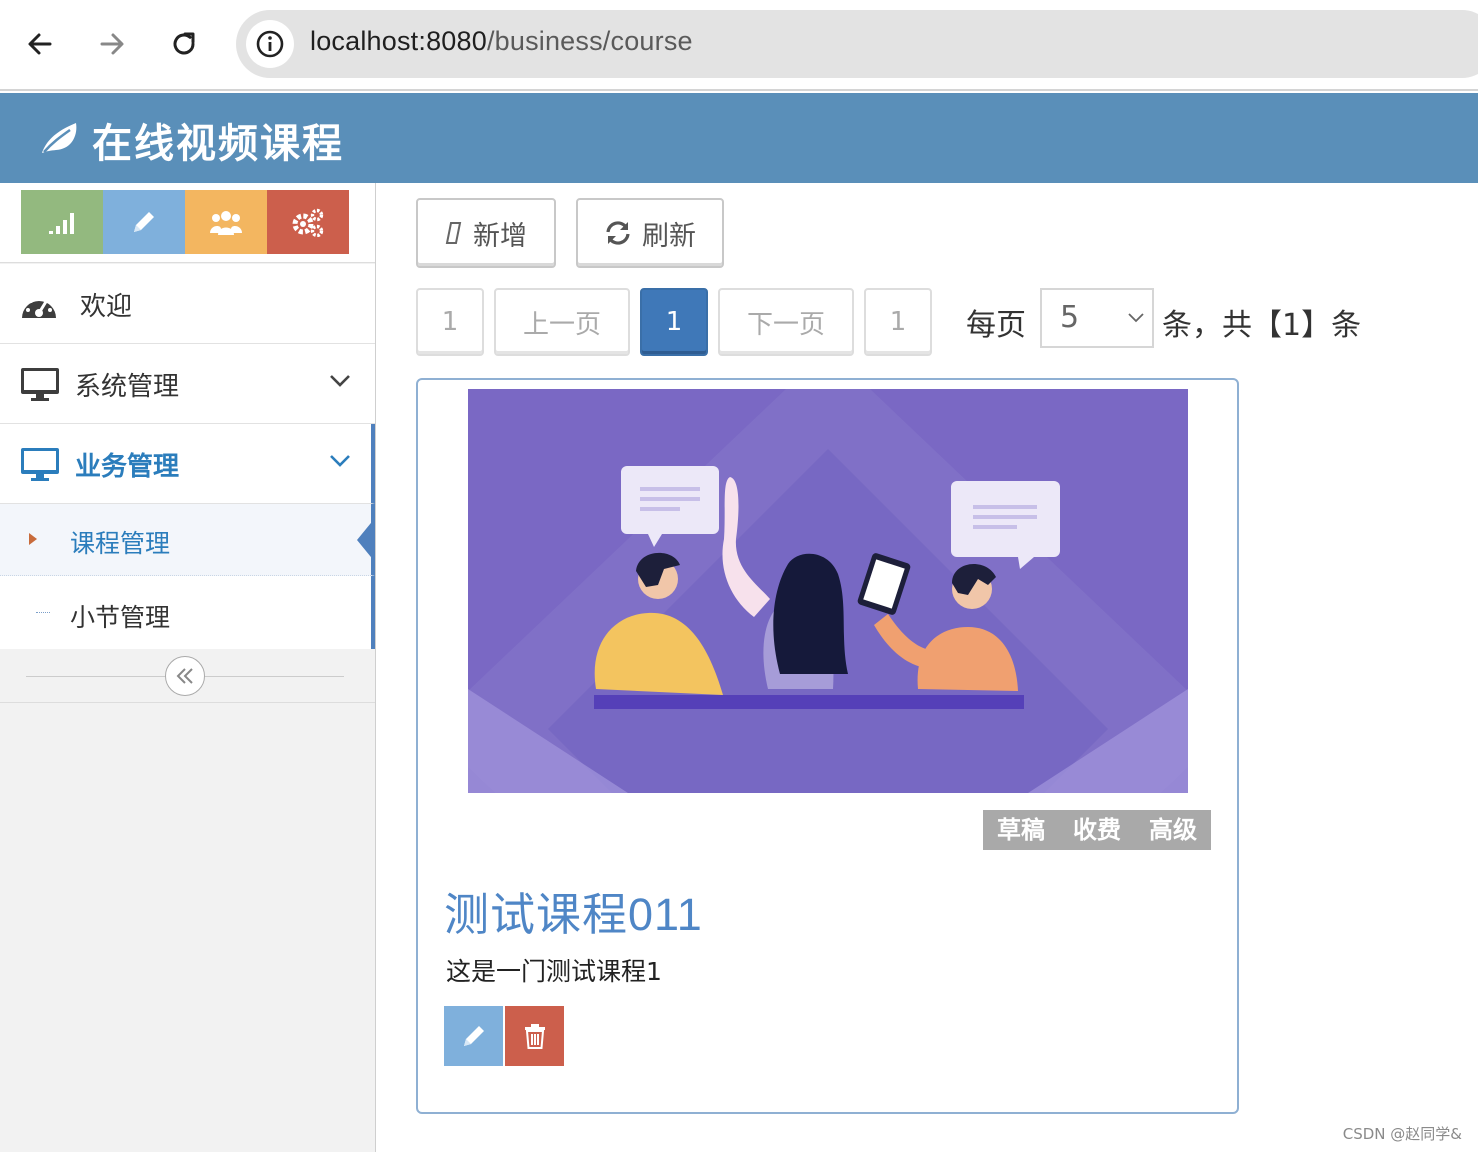 This screenshot has height=1152, width=1478. What do you see at coordinates (898, 322) in the screenshot?
I see `pager-last-button: 1` at bounding box center [898, 322].